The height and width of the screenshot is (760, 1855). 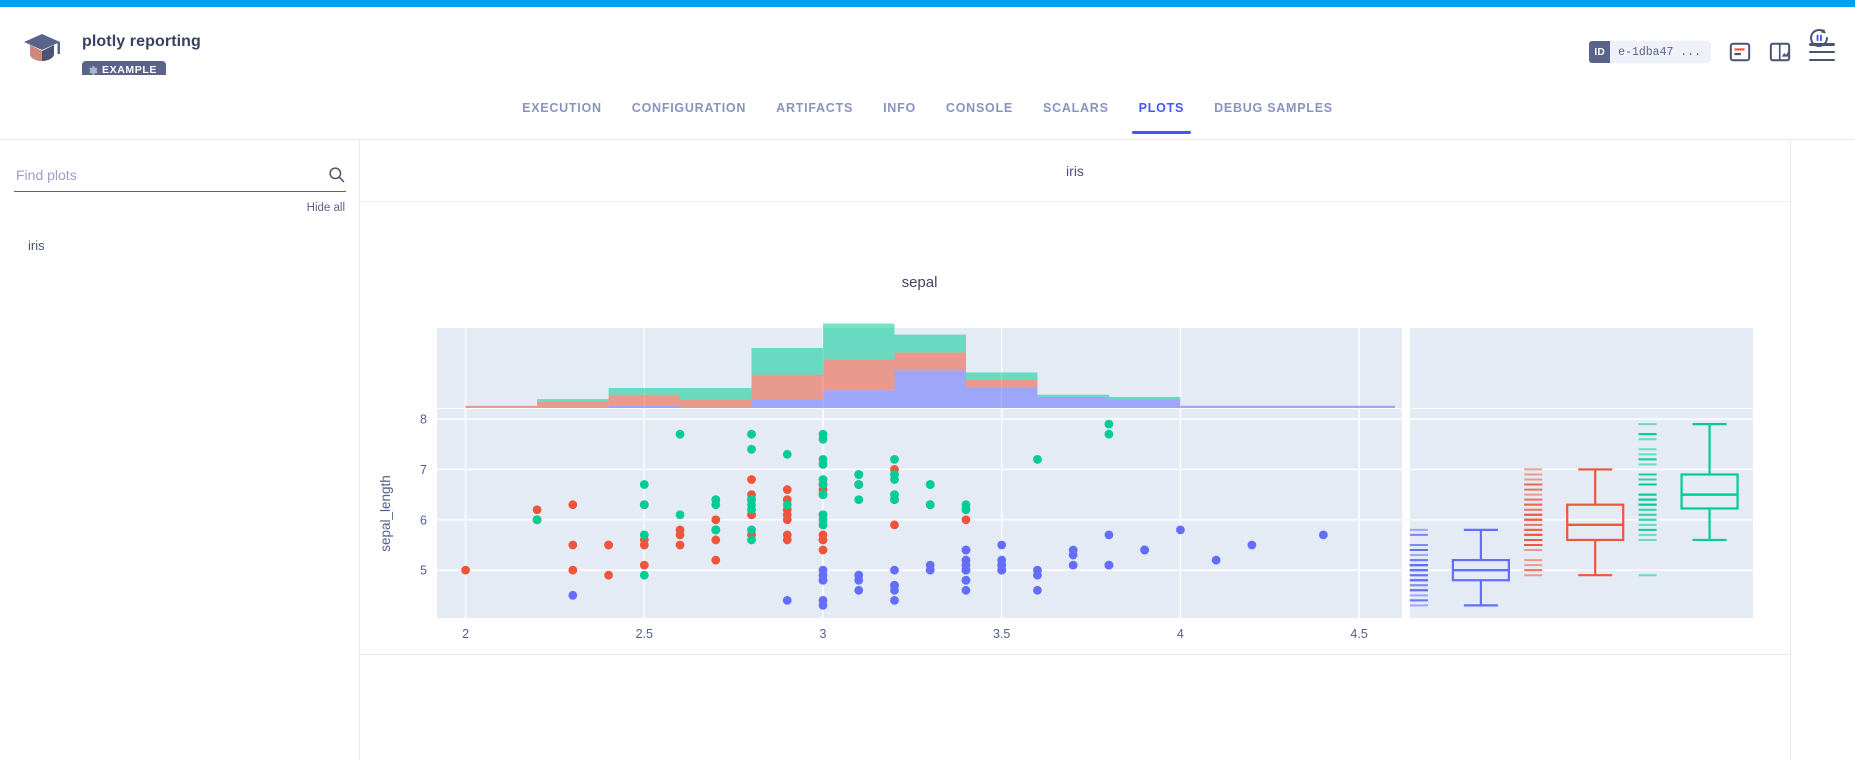 I want to click on tab-artifacts: ARTIFACTS, so click(x=814, y=107).